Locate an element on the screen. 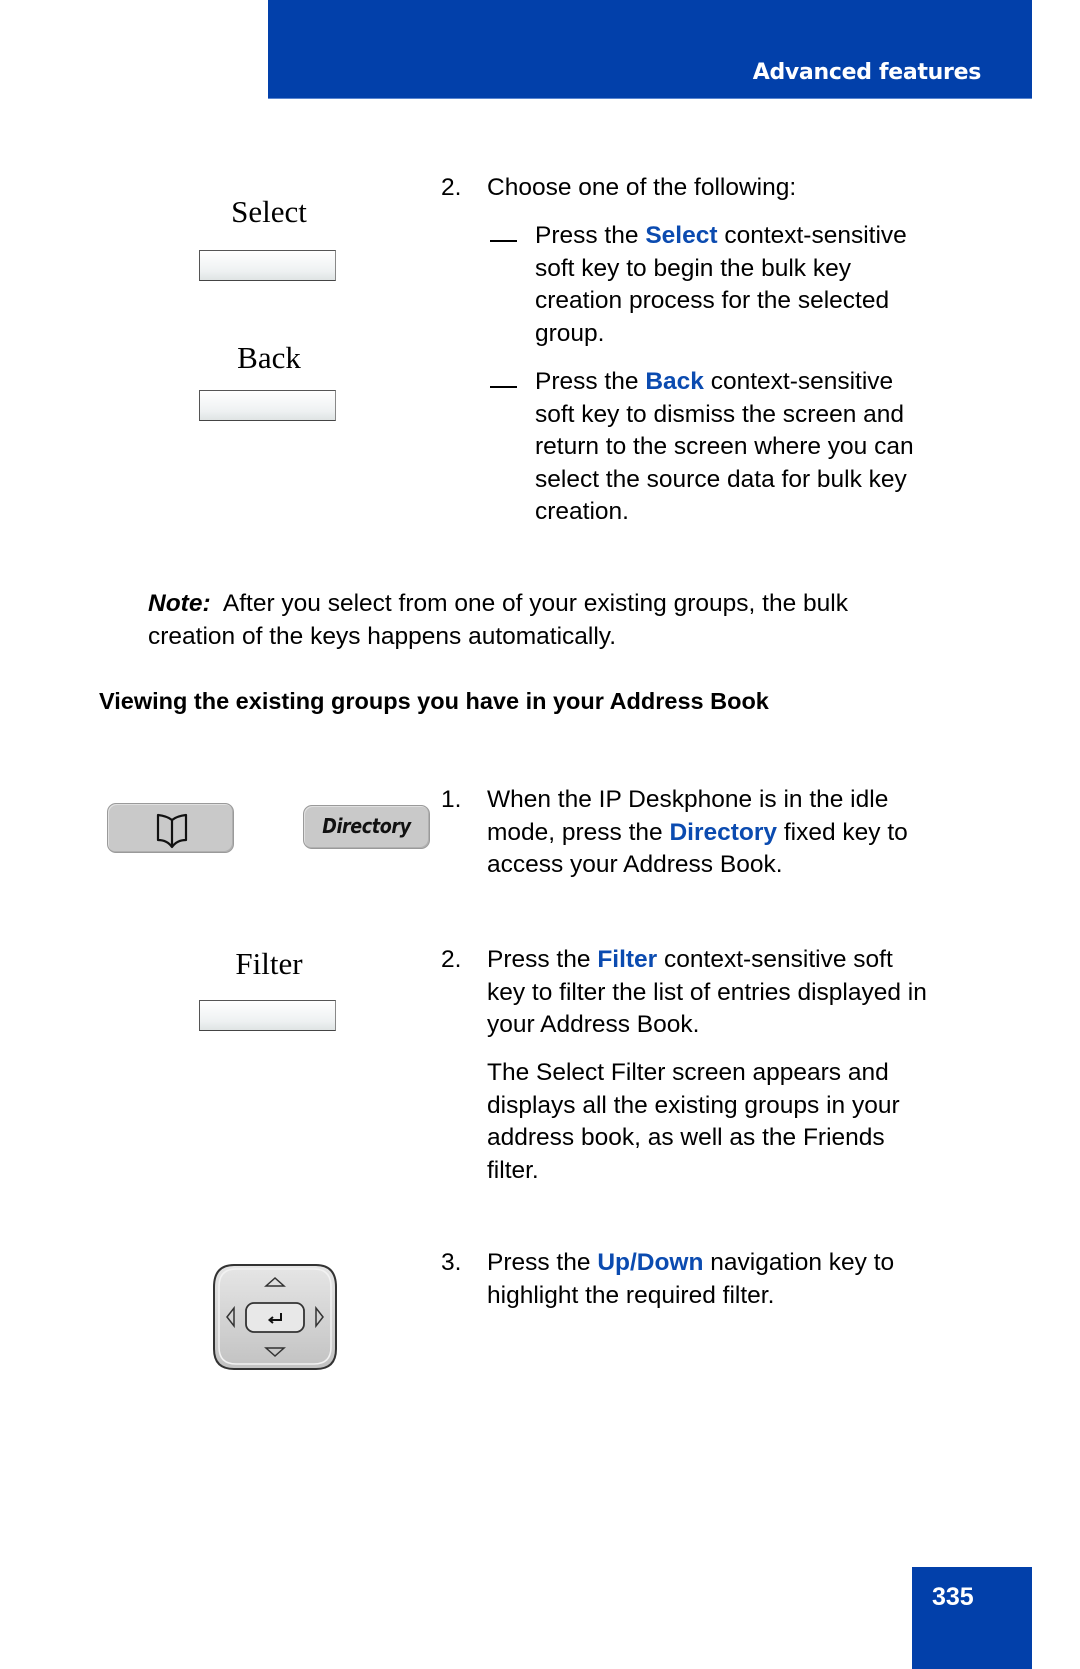 This screenshot has width=1080, height=1669. directory-key: Directory is located at coordinates (366, 827).